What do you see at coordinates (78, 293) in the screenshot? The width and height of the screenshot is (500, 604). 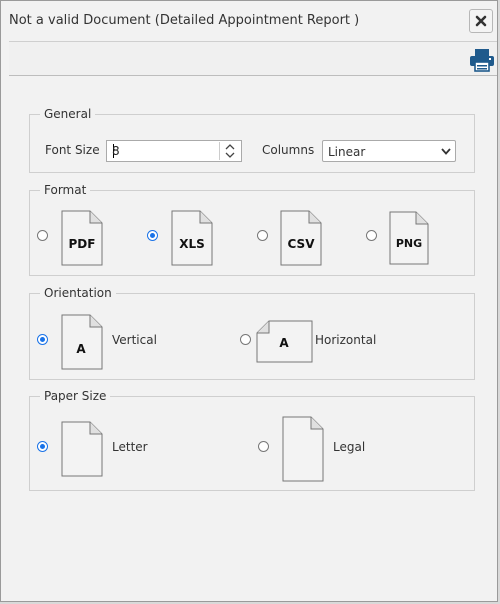 I see `orientation-legend: Orientation` at bounding box center [78, 293].